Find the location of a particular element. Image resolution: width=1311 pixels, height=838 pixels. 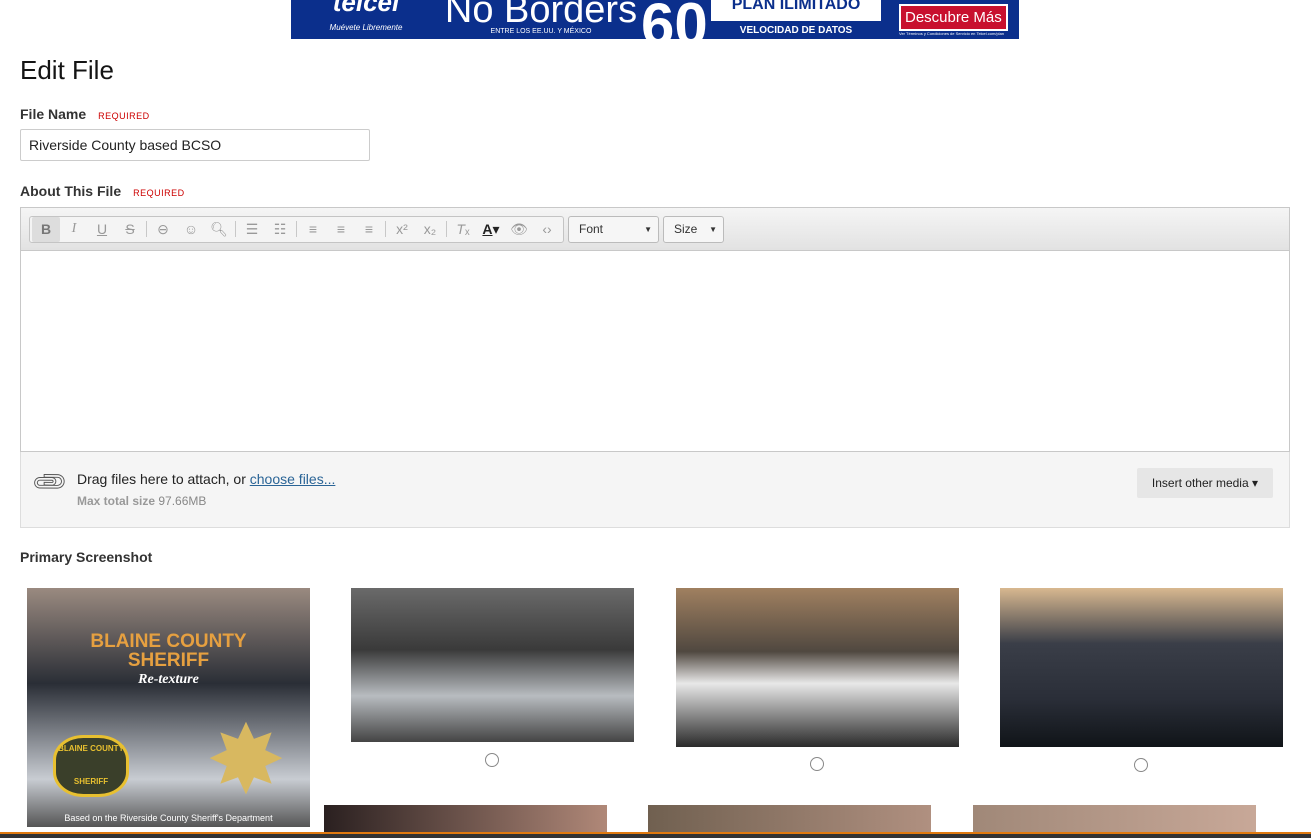

page-title: Edit File is located at coordinates (67, 70).